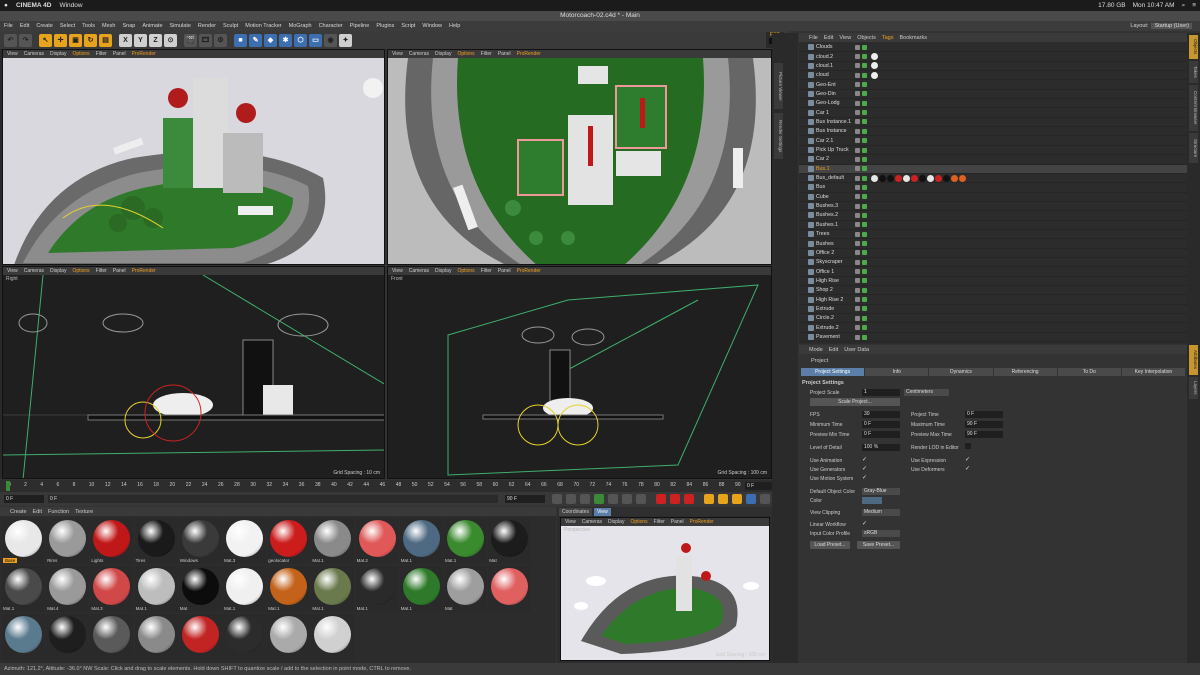  What do you see at coordinates (825, 253) in the screenshot?
I see `object-name: Office 2` at bounding box center [825, 253].